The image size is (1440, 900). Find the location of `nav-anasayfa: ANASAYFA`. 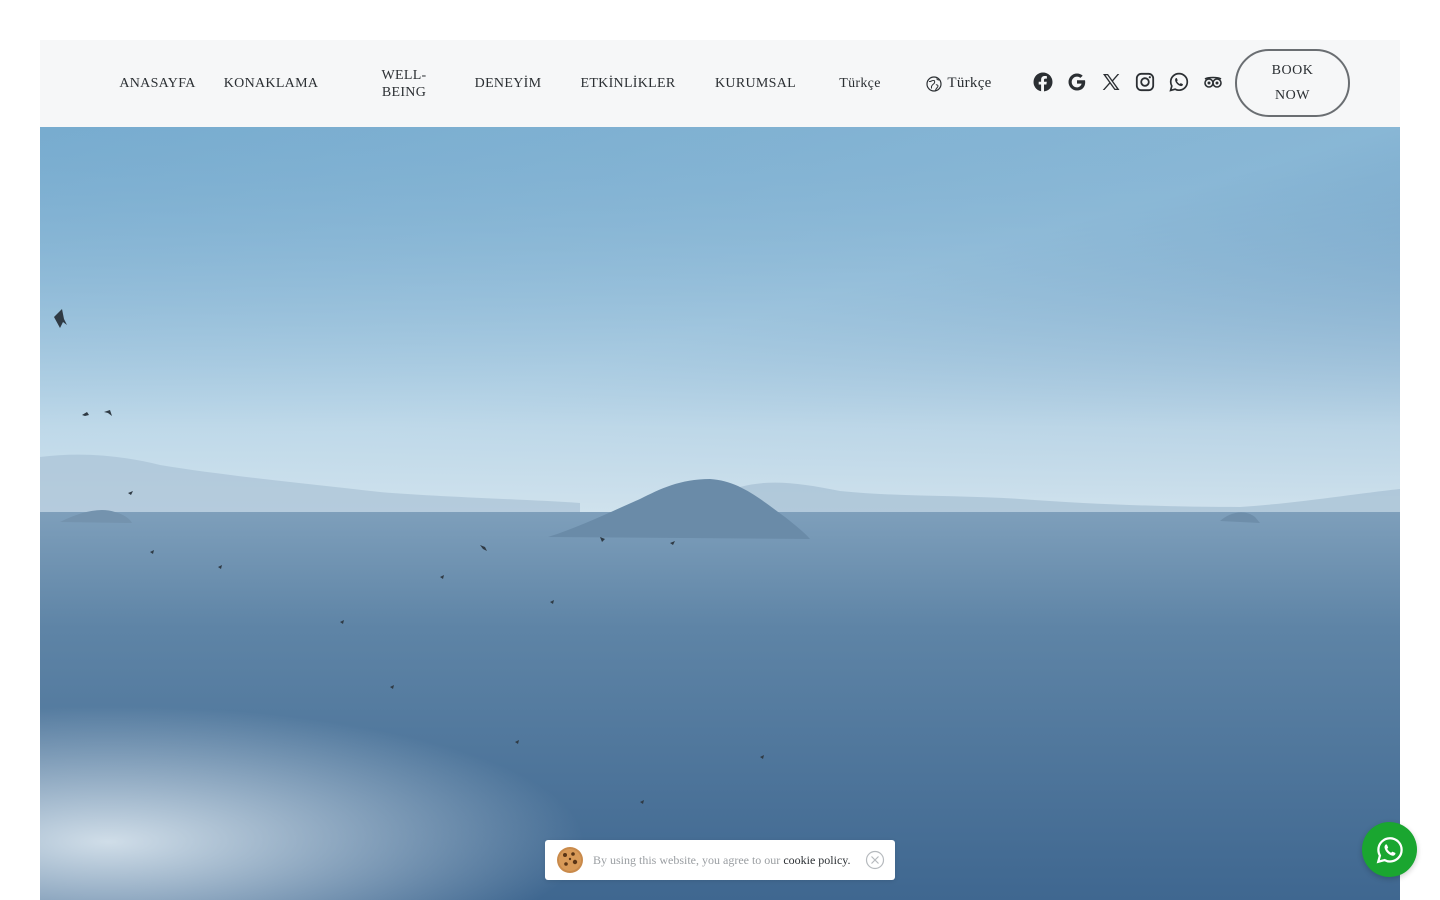

nav-anasayfa: ANASAYFA is located at coordinates (157, 83).